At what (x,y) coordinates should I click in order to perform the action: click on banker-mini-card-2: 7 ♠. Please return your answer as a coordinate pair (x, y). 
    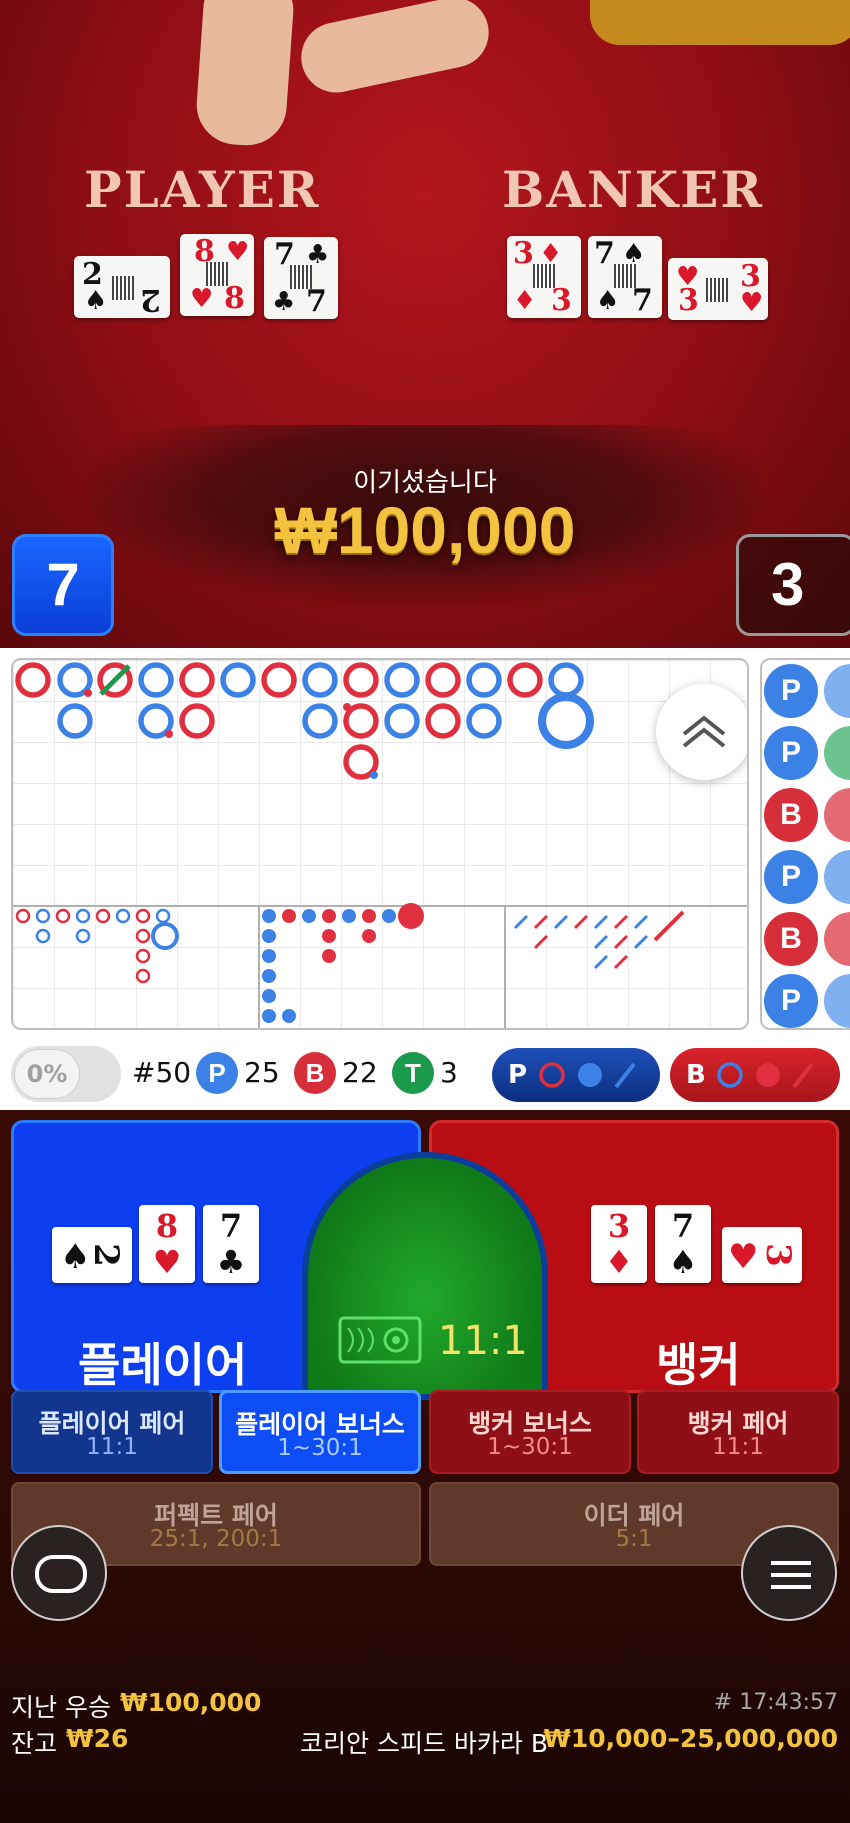
    Looking at the image, I should click on (683, 1244).